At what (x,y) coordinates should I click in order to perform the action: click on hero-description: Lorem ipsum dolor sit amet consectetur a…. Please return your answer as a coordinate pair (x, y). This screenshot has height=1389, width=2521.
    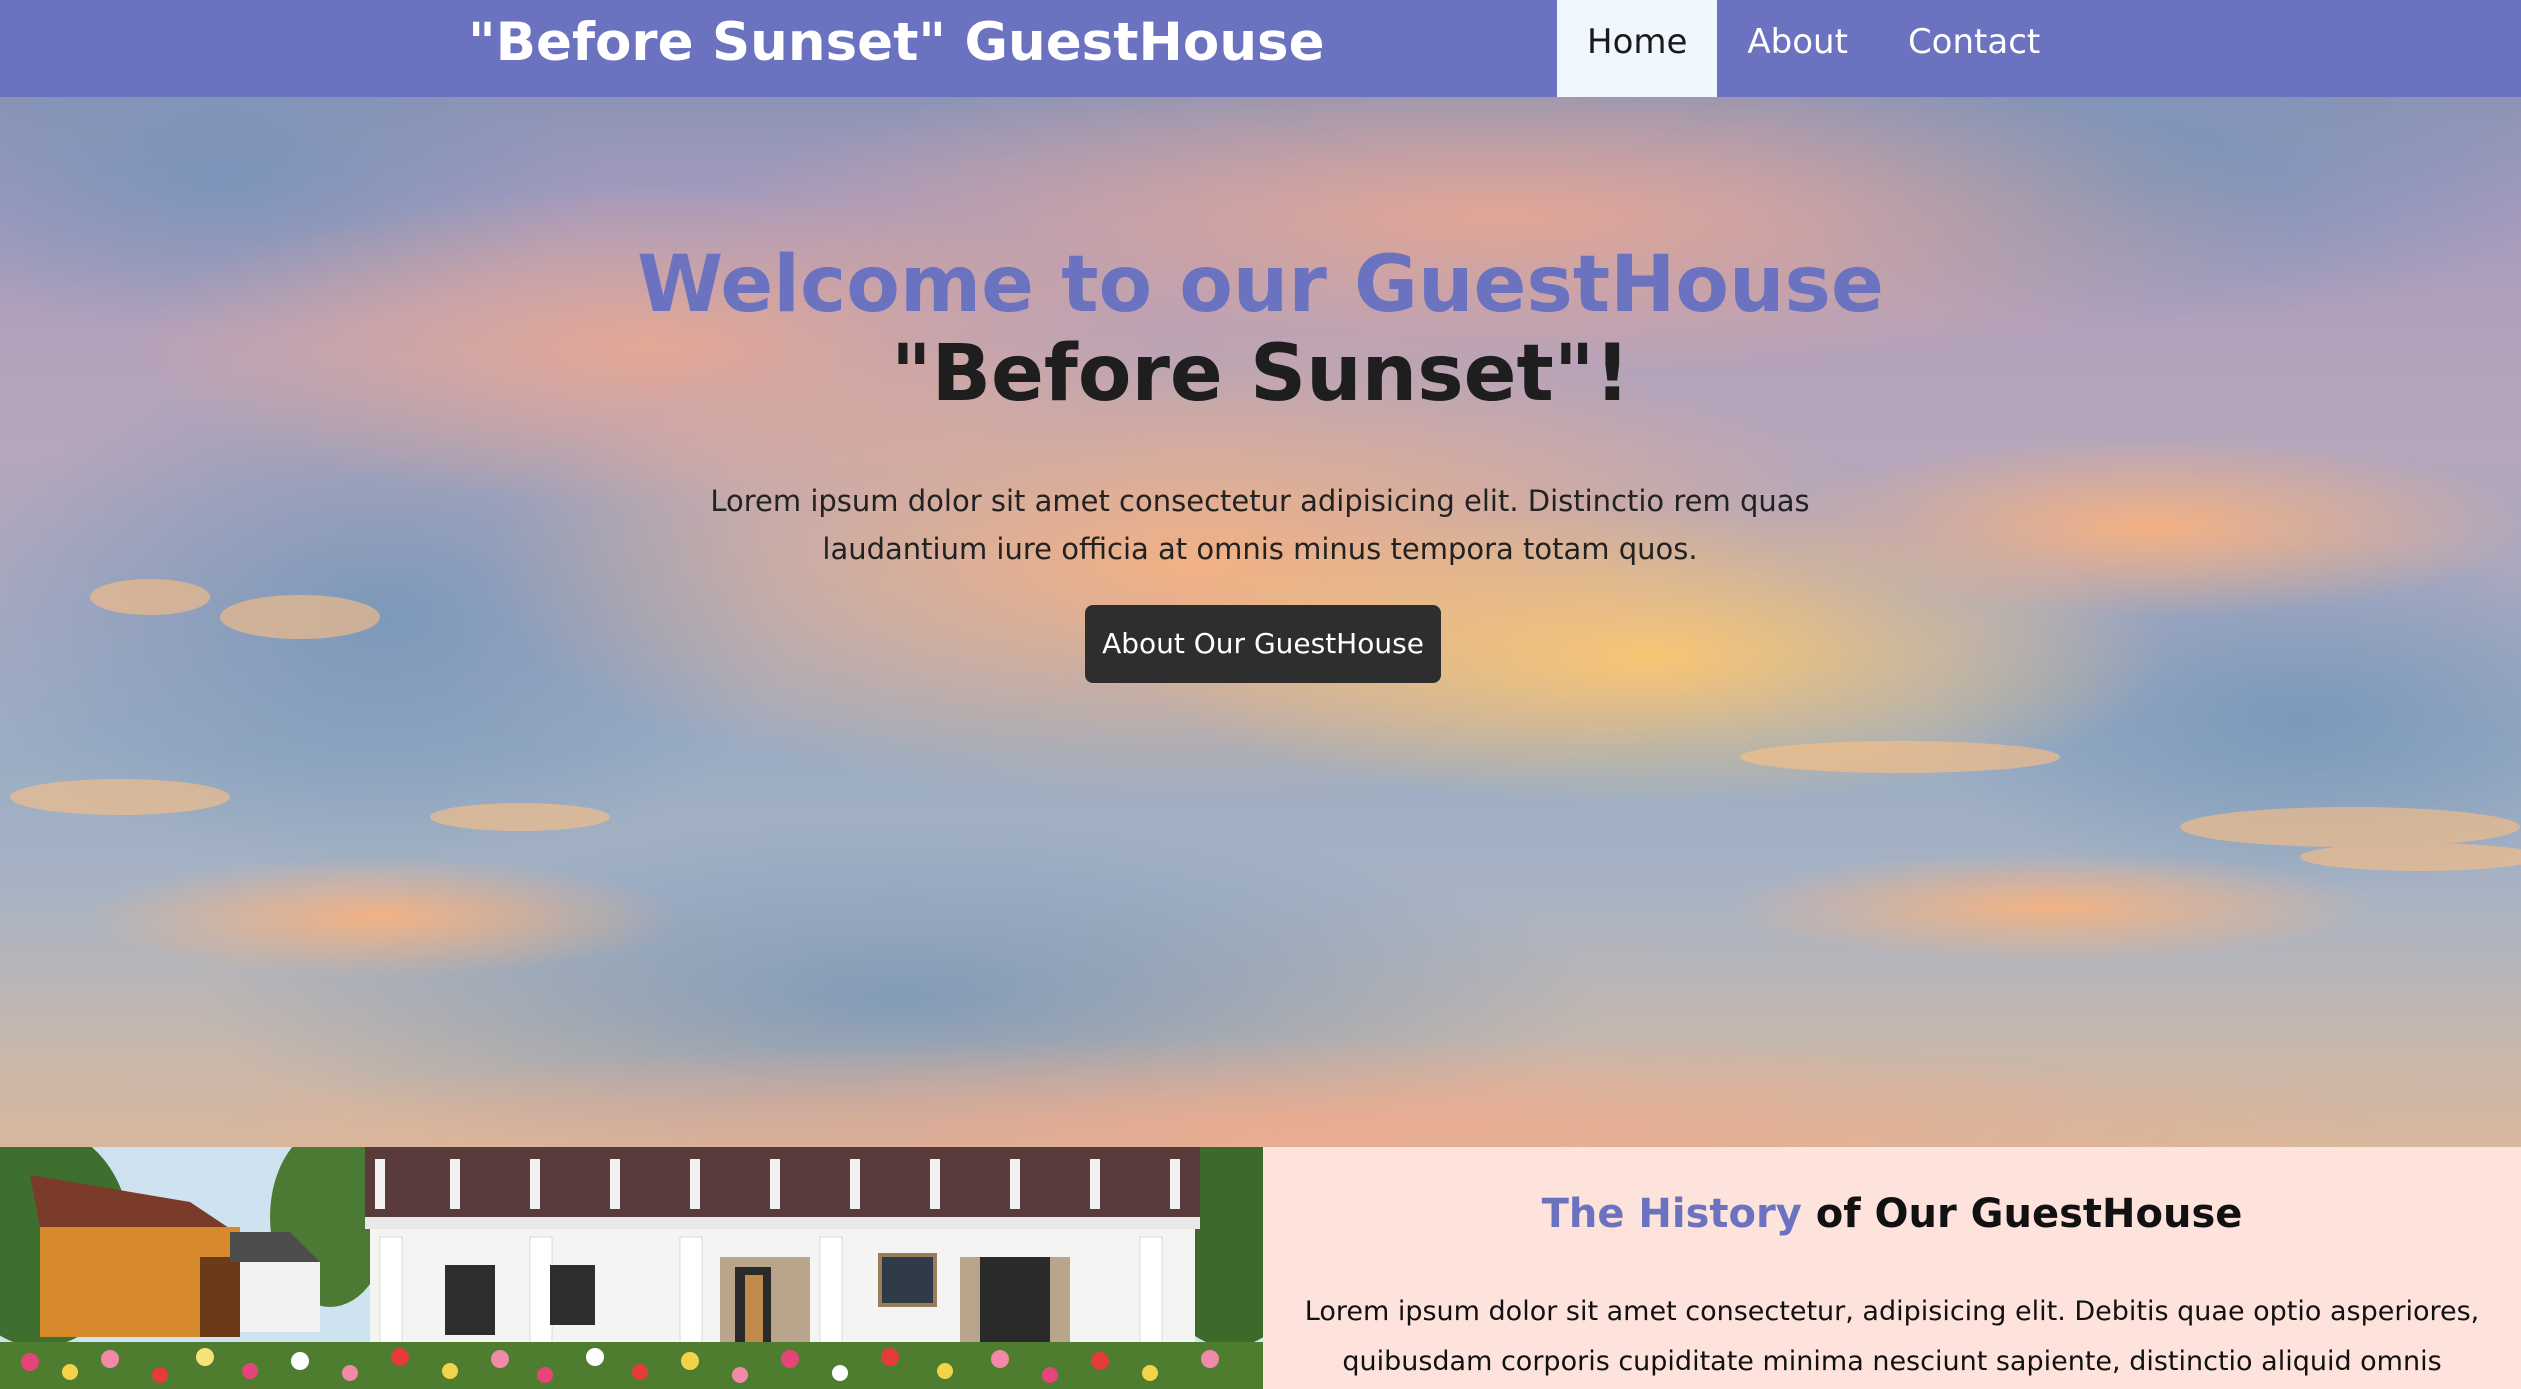
    Looking at the image, I should click on (1260, 525).